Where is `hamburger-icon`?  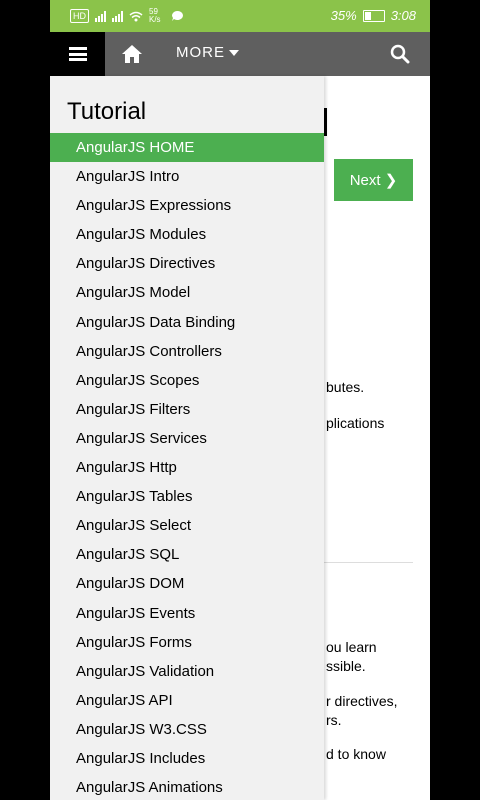
hamburger-icon is located at coordinates (77, 54).